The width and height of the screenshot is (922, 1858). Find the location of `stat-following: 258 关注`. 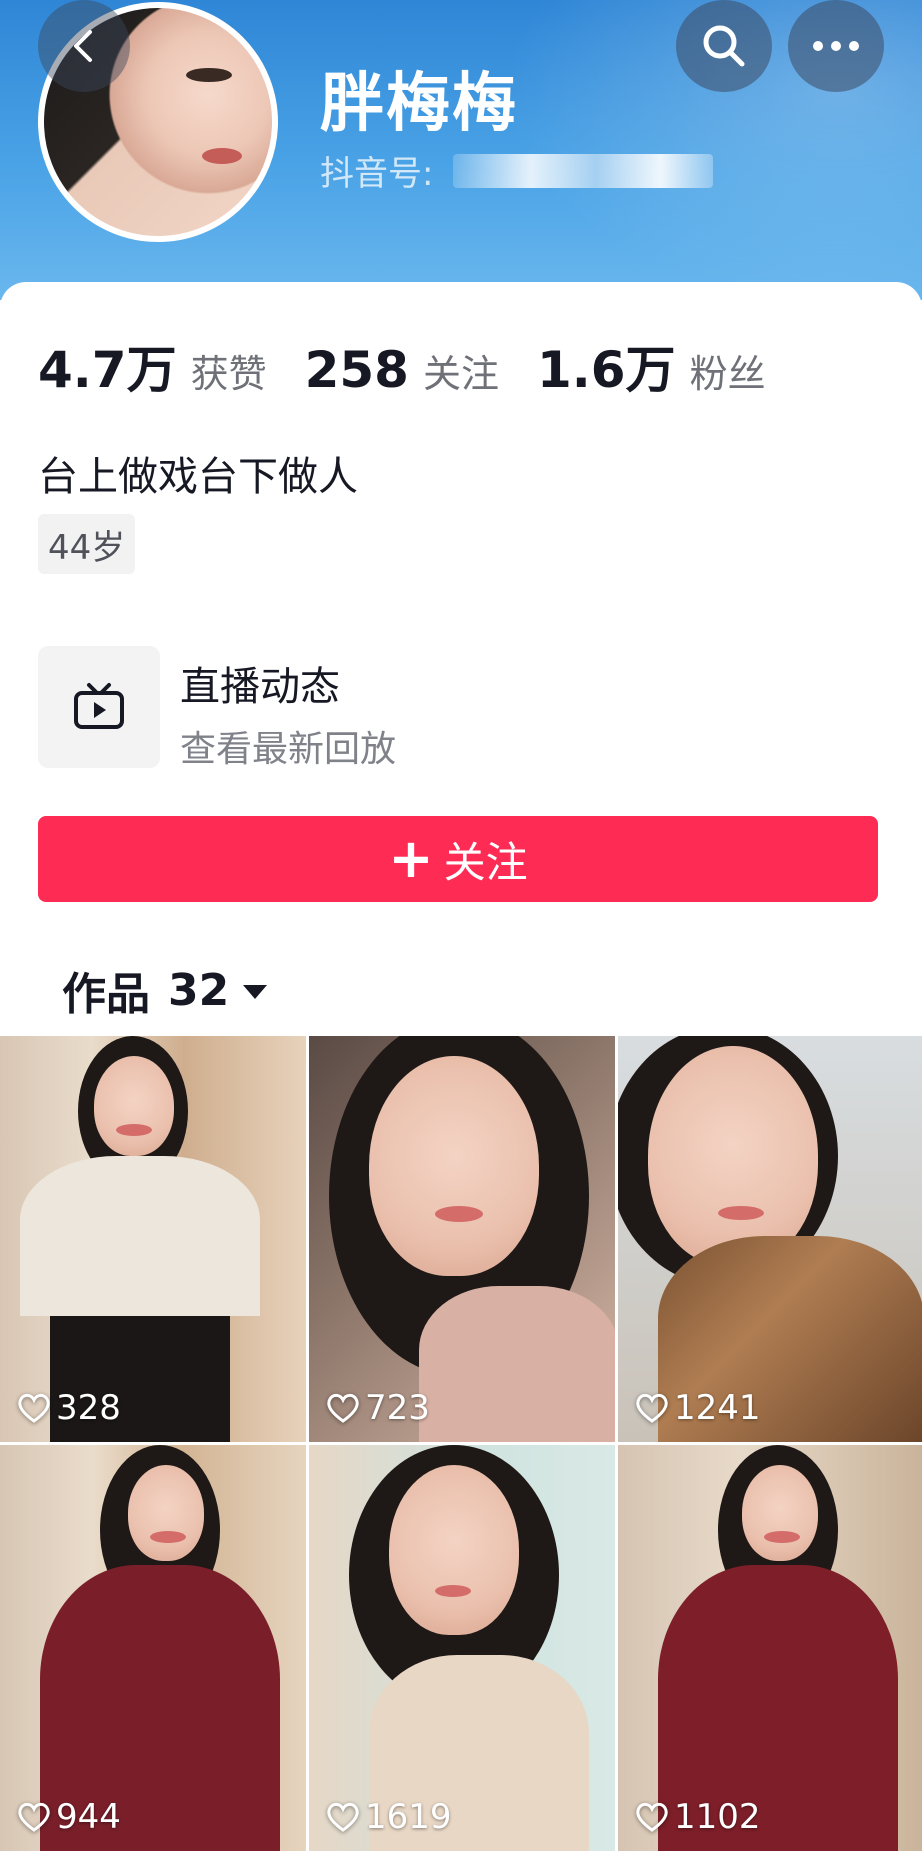

stat-following: 258 关注 is located at coordinates (402, 370).